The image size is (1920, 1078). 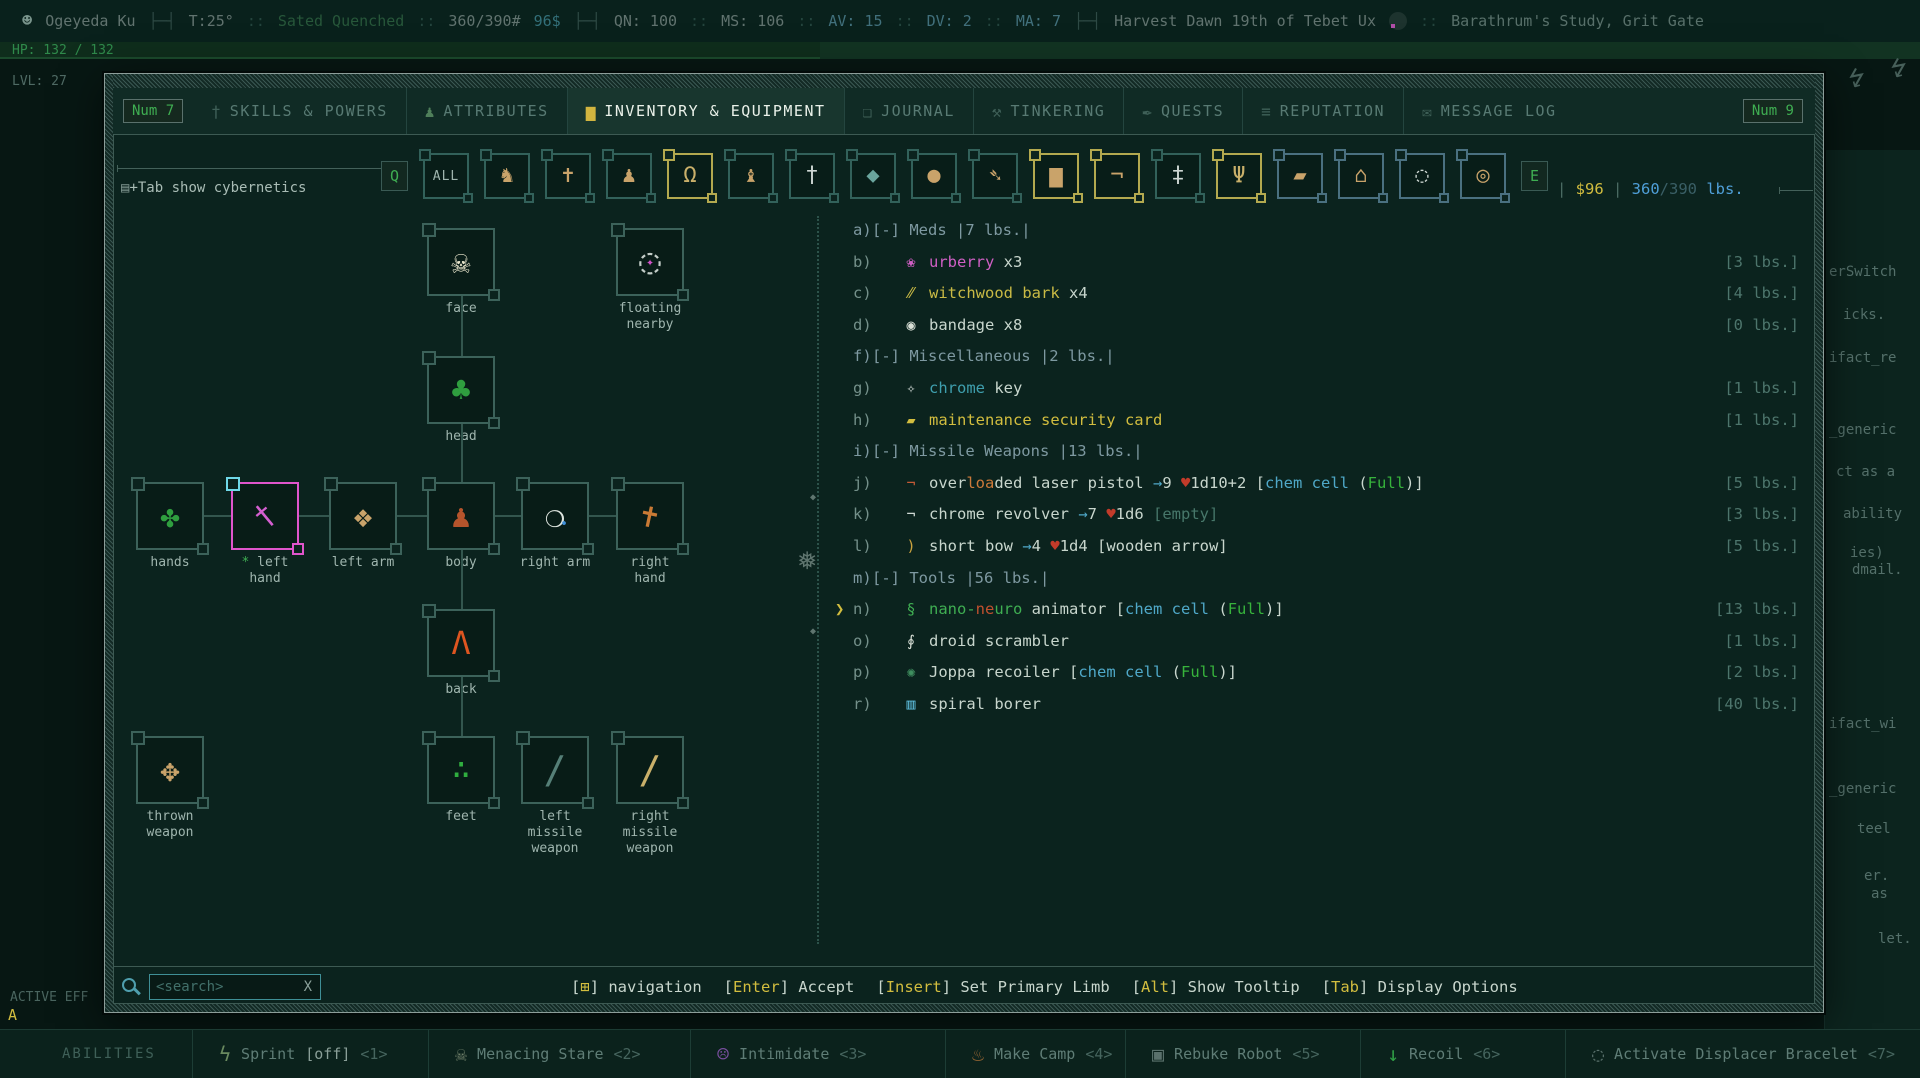 I want to click on slot-face: ☠, so click(x=461, y=262).